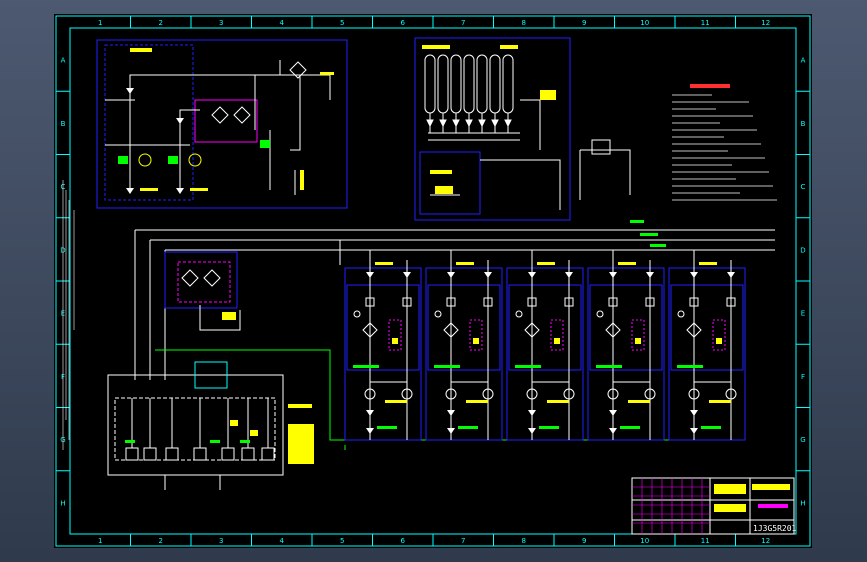 This screenshot has height=562, width=867. What do you see at coordinates (802, 250) in the screenshot?
I see `row-marker: D` at bounding box center [802, 250].